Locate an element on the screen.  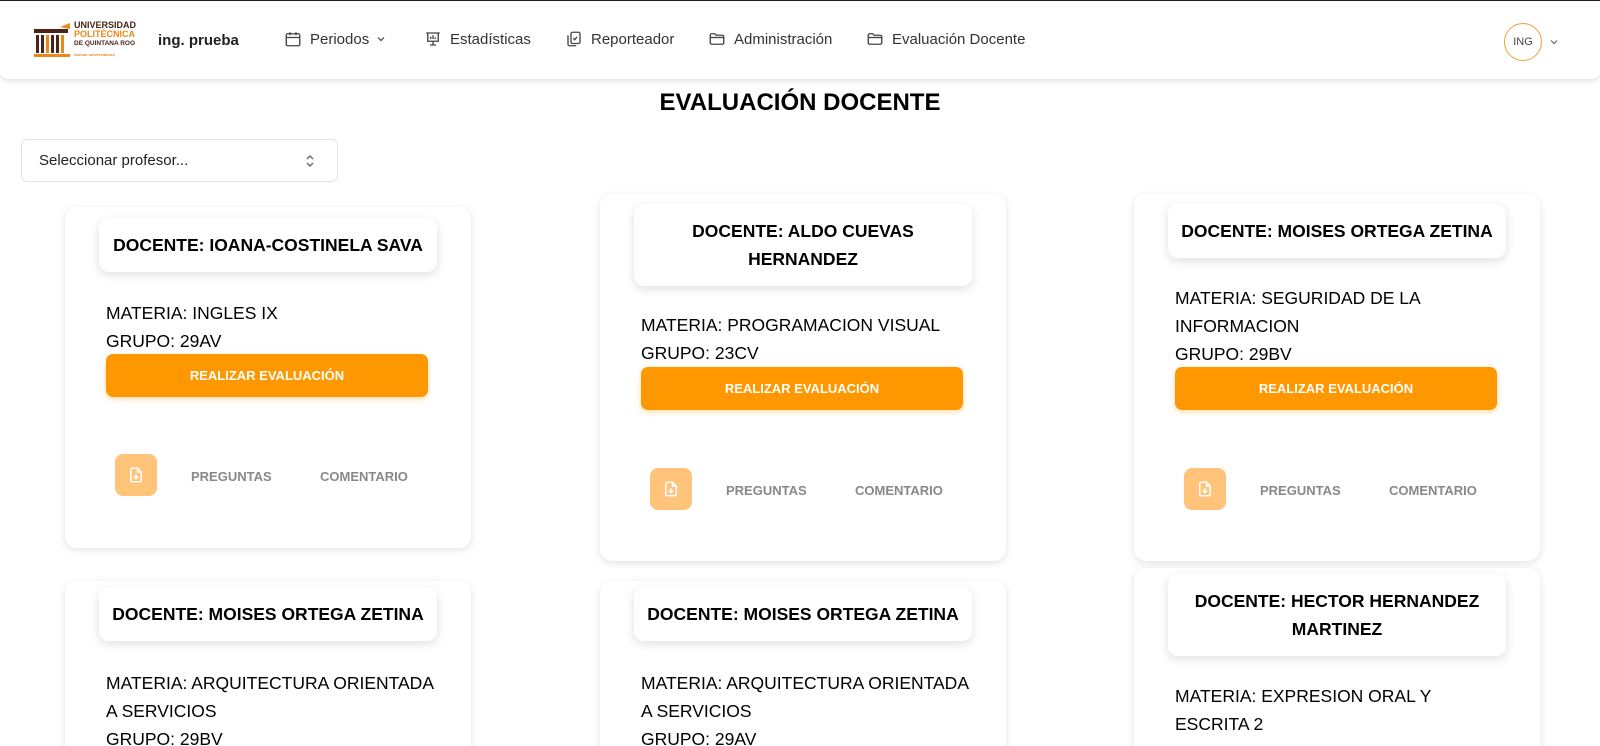
logo-line-3: DE QUINTANA ROO is located at coordinates (105, 43).